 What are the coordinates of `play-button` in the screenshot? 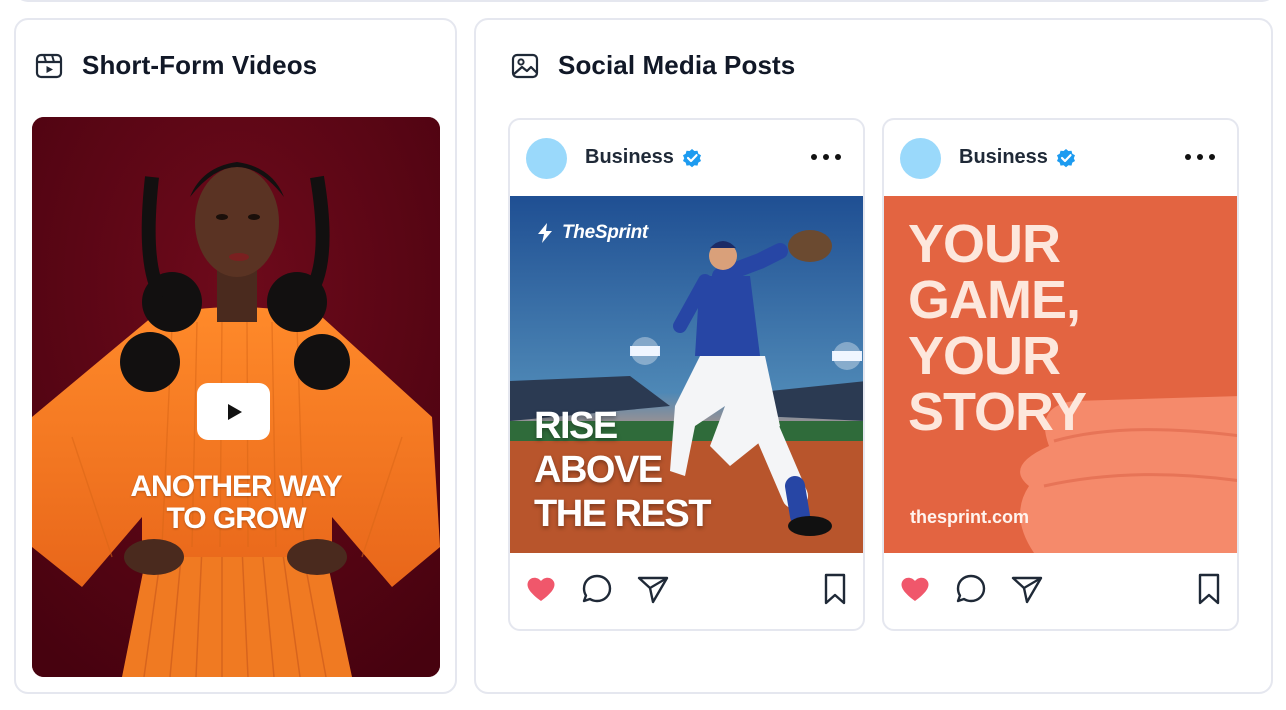 It's located at (233, 411).